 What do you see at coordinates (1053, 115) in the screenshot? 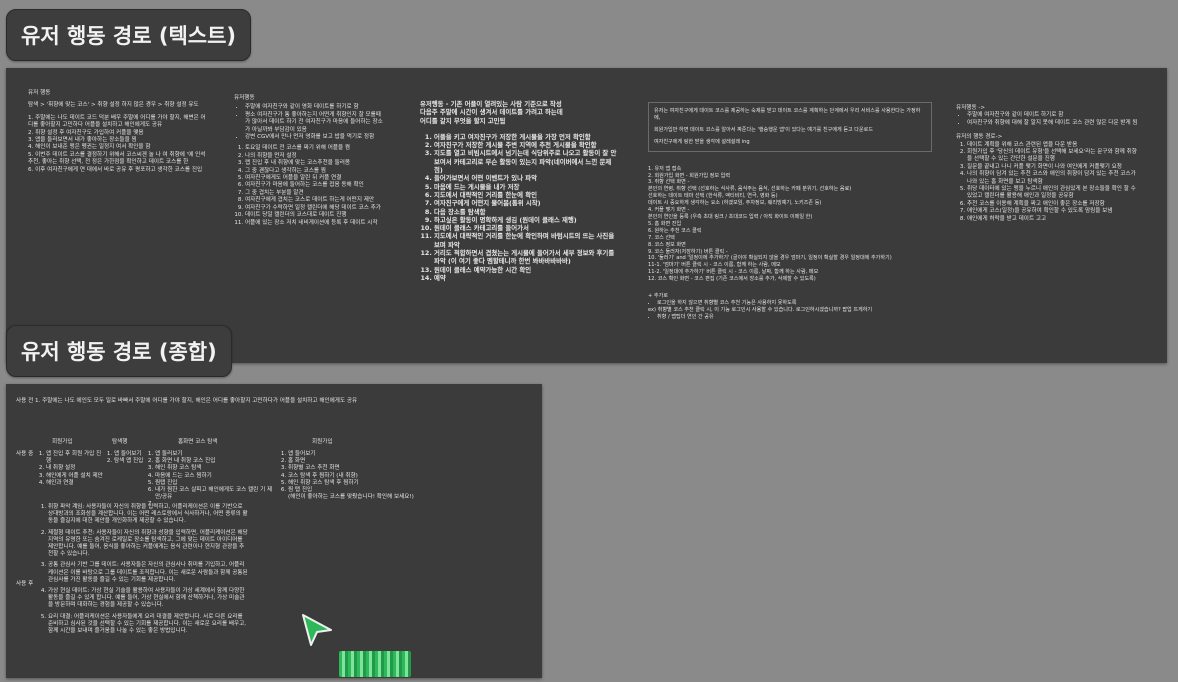
I see `col5-bullet: 주말에 여자친구와 같이 데이트 하기로 함` at bounding box center [1053, 115].